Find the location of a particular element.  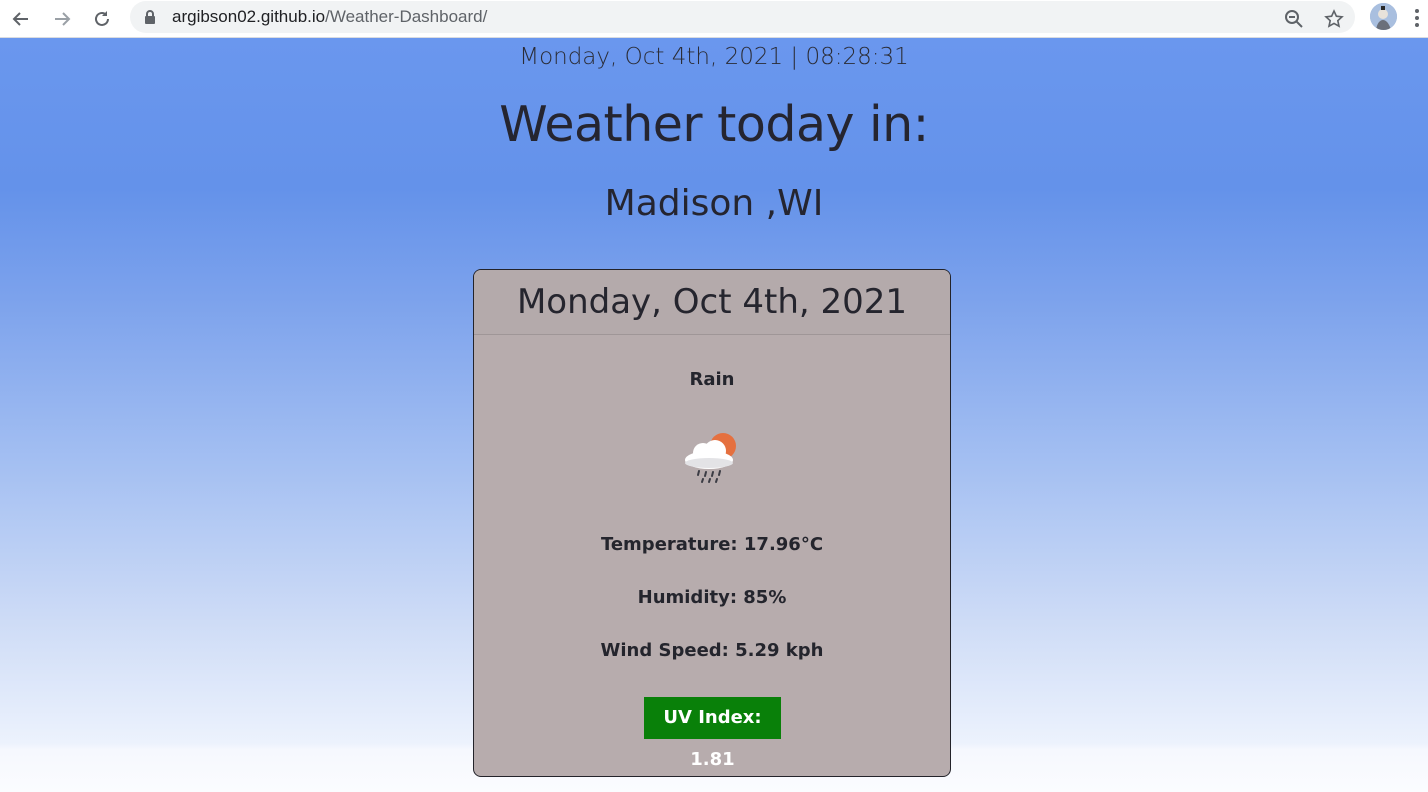

bookmark-button is located at coordinates (1334, 19).